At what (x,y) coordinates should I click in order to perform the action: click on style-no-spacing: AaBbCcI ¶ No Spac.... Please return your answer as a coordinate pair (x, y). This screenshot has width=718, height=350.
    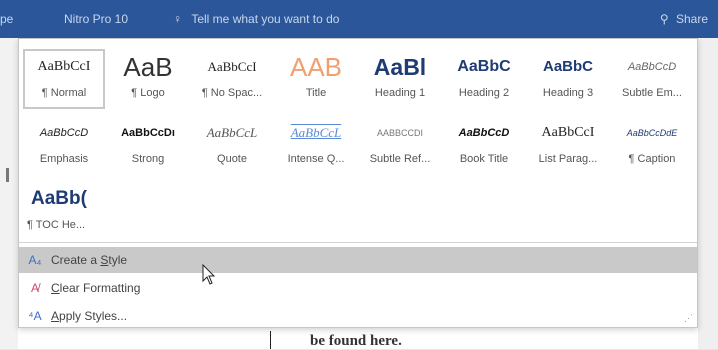
    Looking at the image, I should click on (232, 79).